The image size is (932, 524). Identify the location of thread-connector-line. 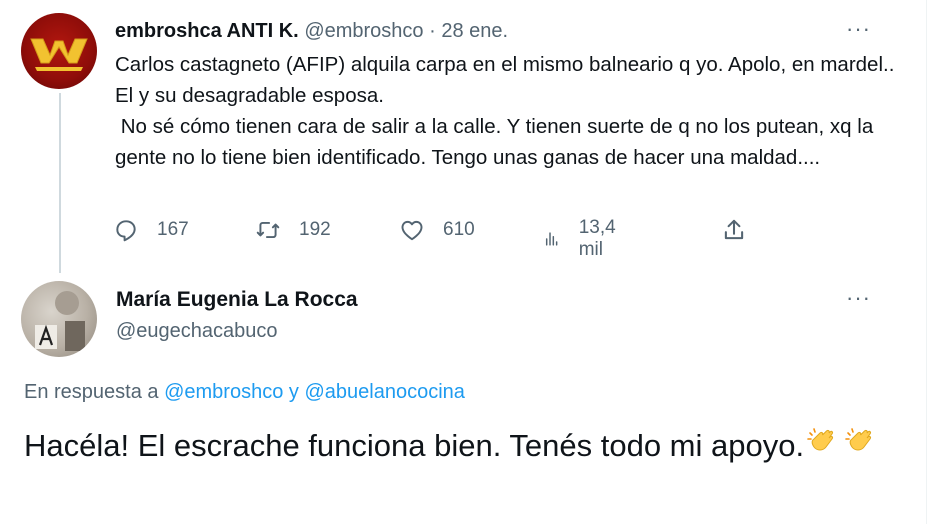
(60, 183).